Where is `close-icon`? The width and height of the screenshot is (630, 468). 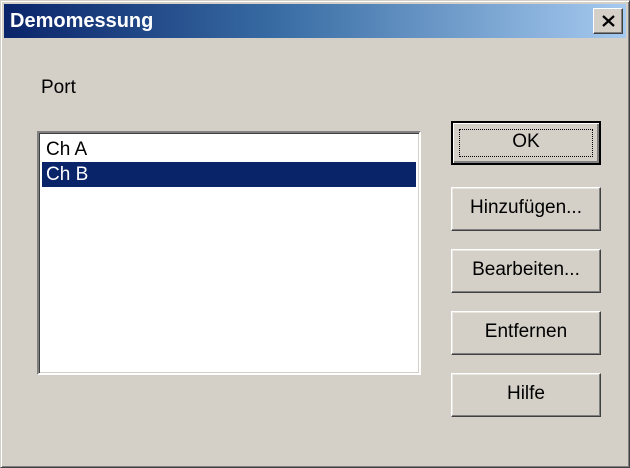 close-icon is located at coordinates (608, 21).